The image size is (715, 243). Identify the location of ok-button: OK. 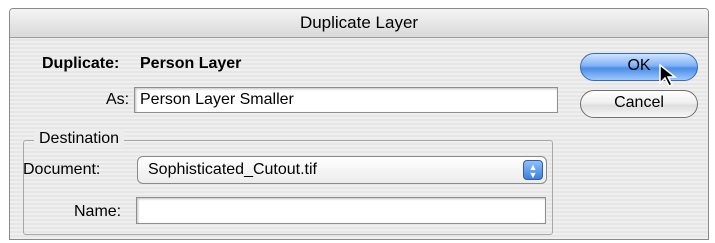
(639, 67).